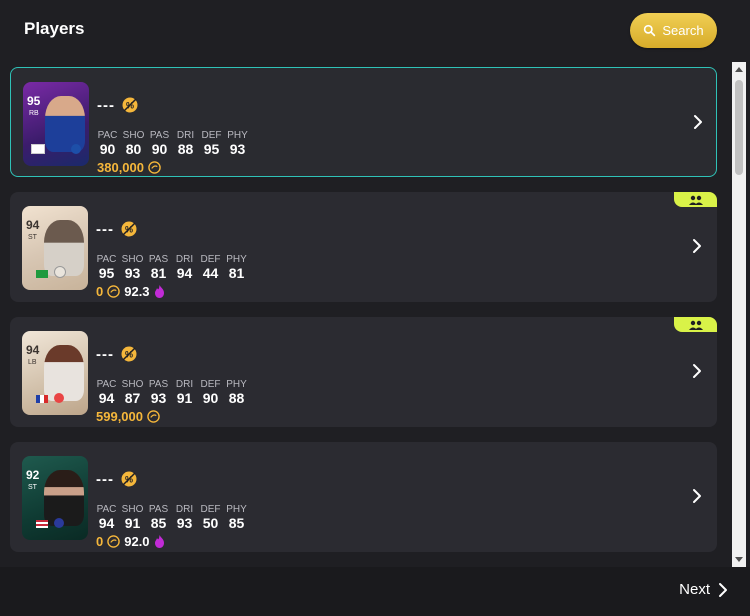 The height and width of the screenshot is (616, 750). What do you see at coordinates (683, 30) in the screenshot?
I see `search-button-label: Search` at bounding box center [683, 30].